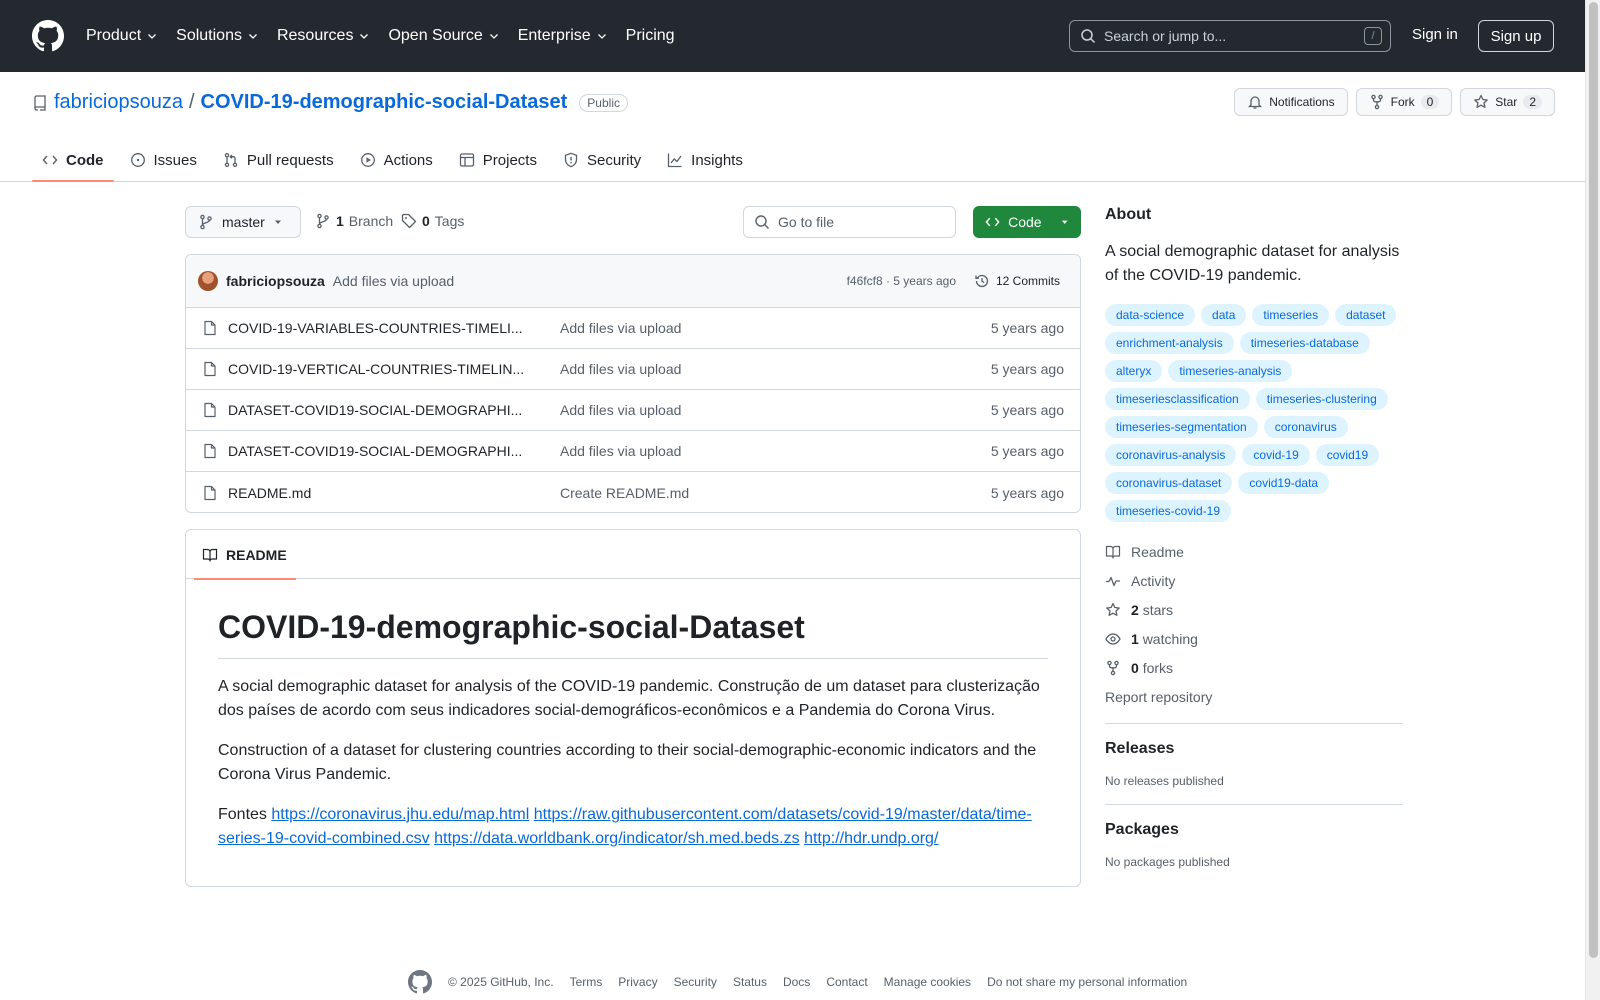  I want to click on file-commit-message: Create README.md, so click(624, 493).